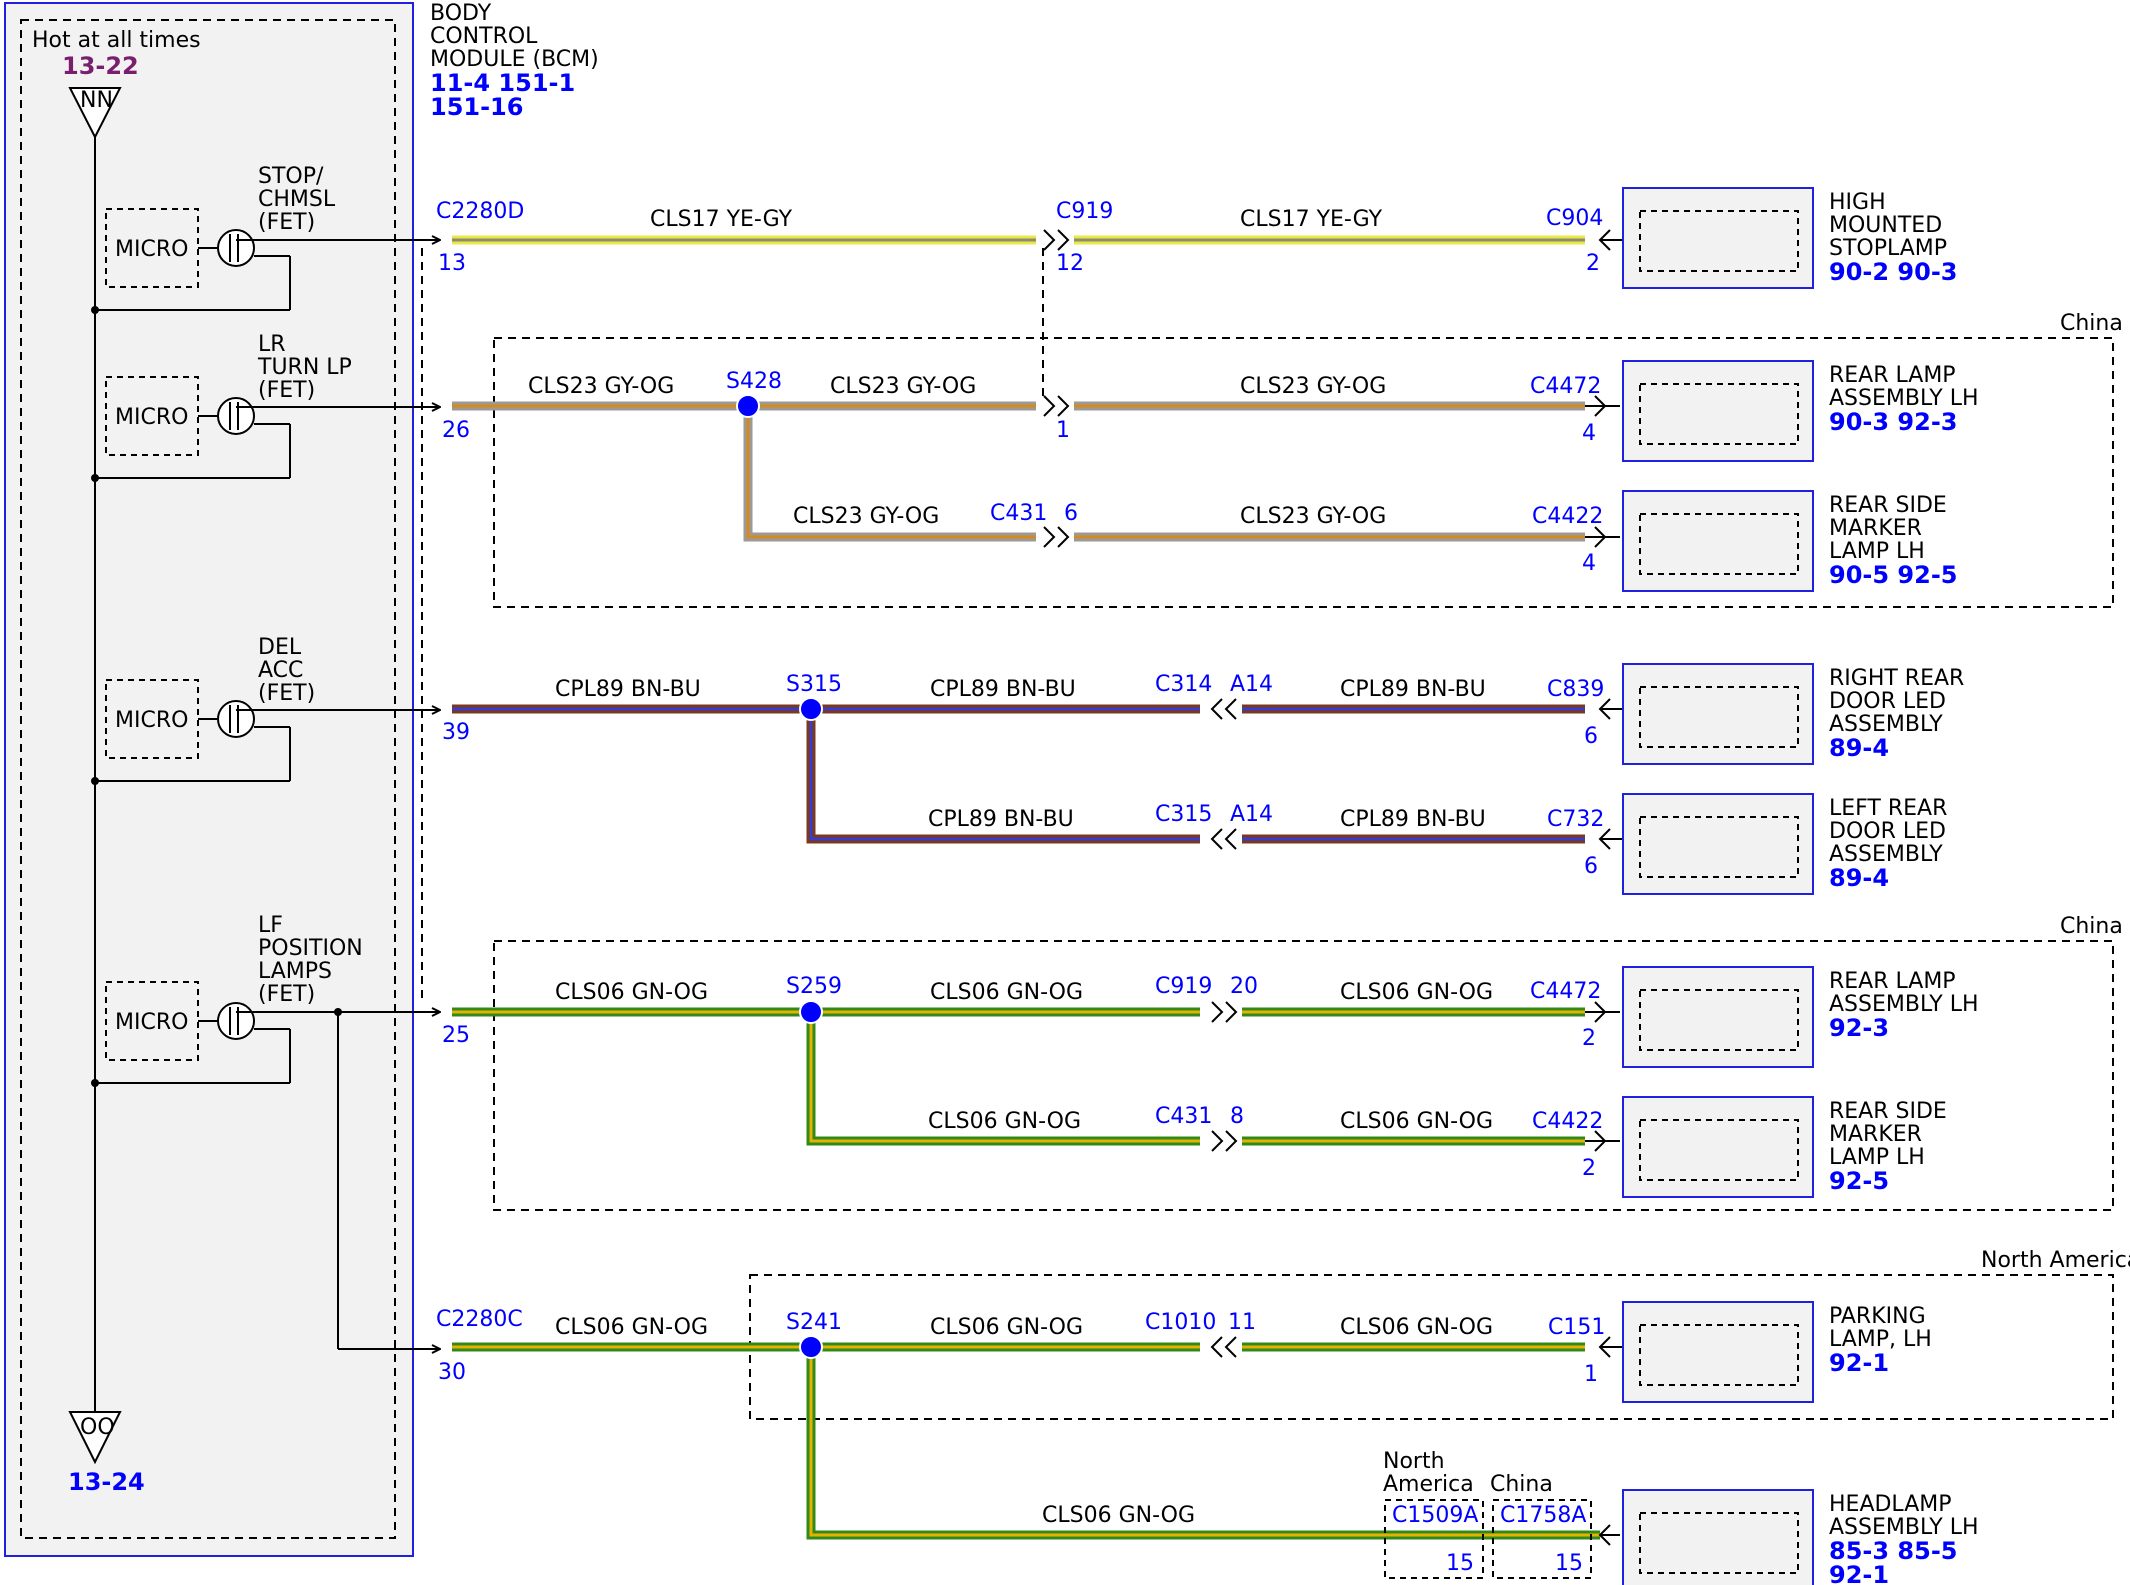  Describe the element at coordinates (1543, 1515) in the screenshot. I see `connector-c1758a: C1758A` at that location.